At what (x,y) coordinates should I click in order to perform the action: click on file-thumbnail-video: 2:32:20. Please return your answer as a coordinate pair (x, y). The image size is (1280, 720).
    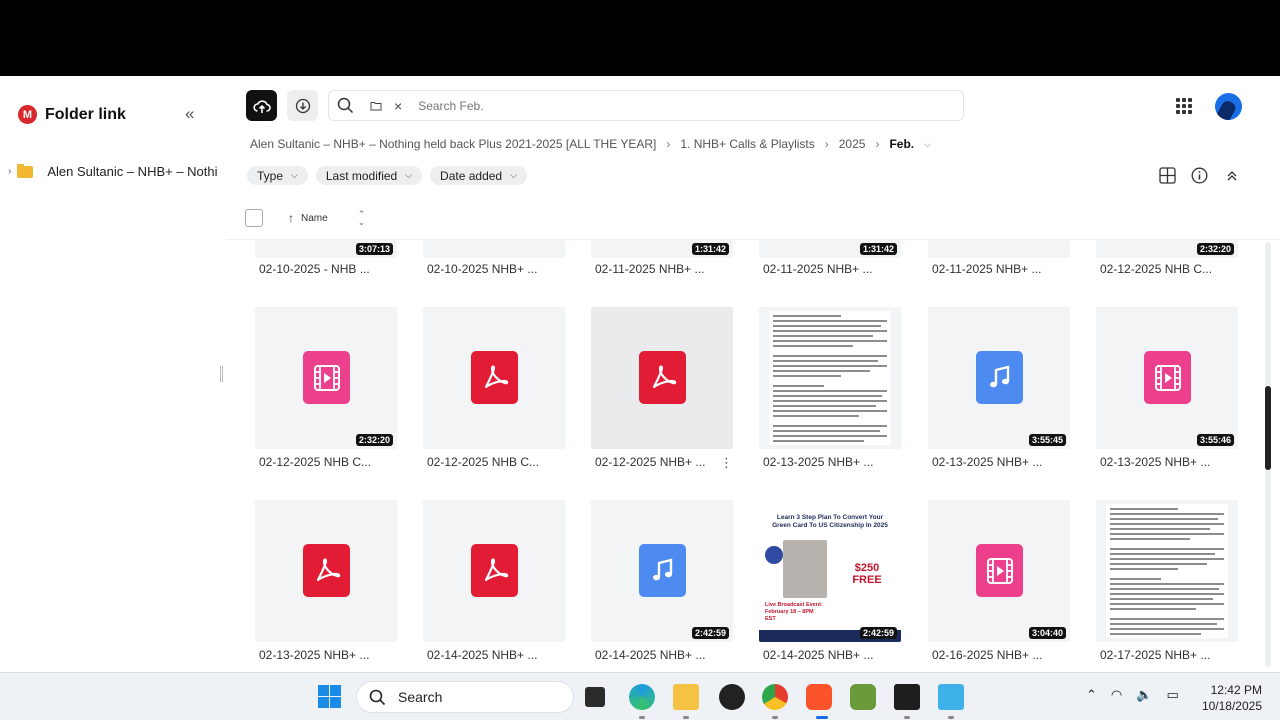
    Looking at the image, I should click on (326, 378).